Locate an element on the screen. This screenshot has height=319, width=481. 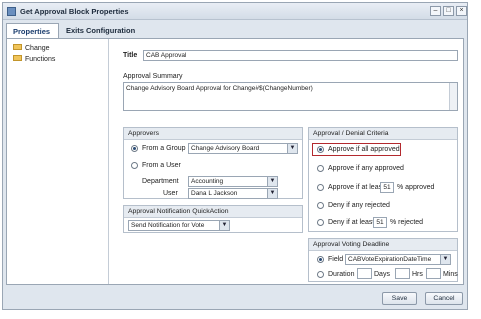
from-group-radio is located at coordinates (134, 148).